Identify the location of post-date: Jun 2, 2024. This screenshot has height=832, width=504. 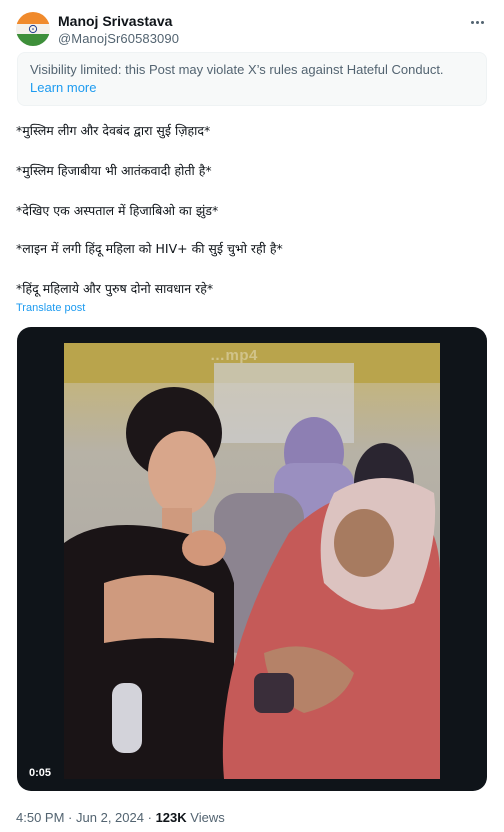
(110, 817).